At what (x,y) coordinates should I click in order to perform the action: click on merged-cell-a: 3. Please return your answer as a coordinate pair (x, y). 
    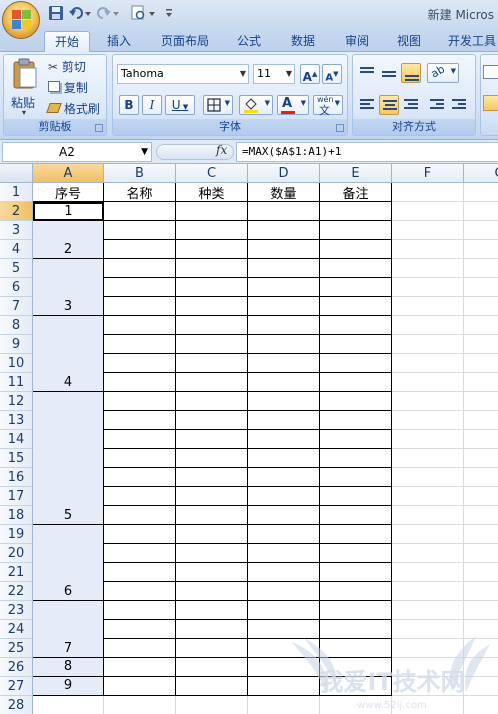
    Looking at the image, I should click on (68, 287).